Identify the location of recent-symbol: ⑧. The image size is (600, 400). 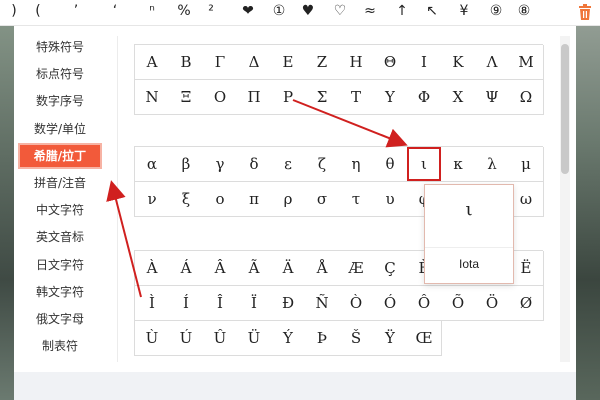
(524, 12).